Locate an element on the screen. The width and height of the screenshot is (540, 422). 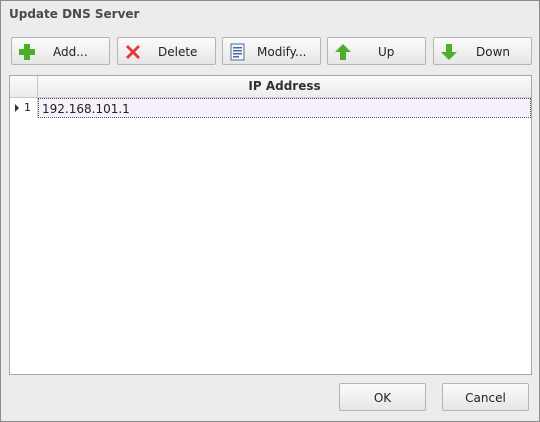
ip-address-value: 192.168.101.1 is located at coordinates (86, 109).